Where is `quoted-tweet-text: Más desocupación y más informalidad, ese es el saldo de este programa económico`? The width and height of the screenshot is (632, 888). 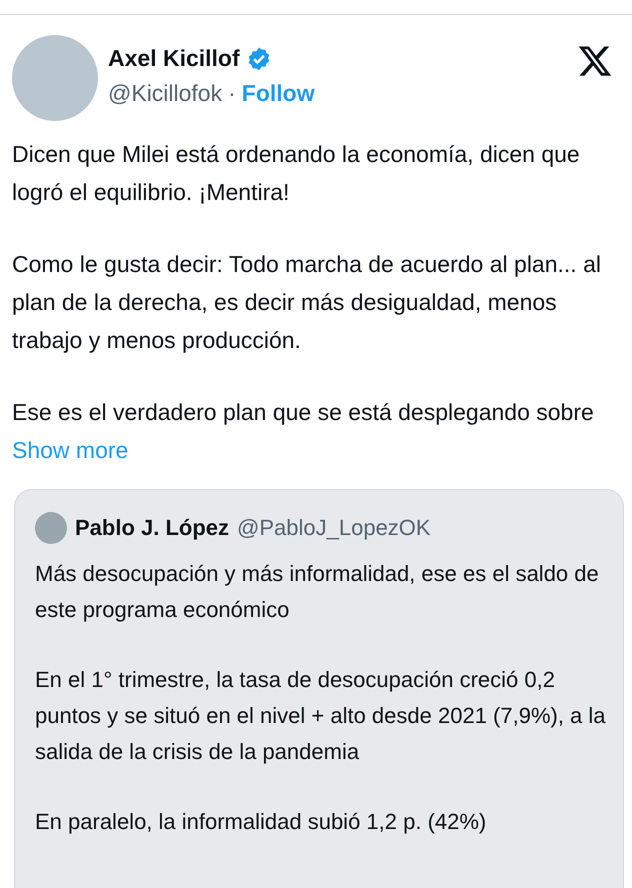 quoted-tweet-text: Más desocupación y más informalidad, ese es el saldo de este programa económico is located at coordinates (317, 592).